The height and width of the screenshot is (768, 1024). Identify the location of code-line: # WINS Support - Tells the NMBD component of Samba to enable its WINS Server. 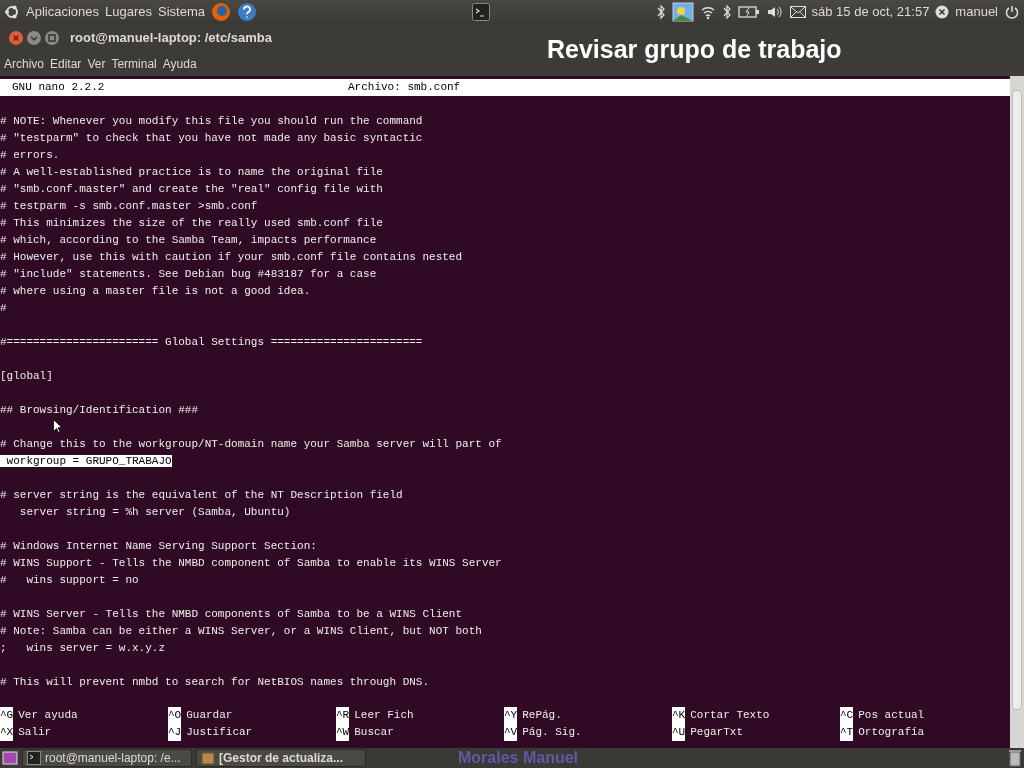
(251, 563).